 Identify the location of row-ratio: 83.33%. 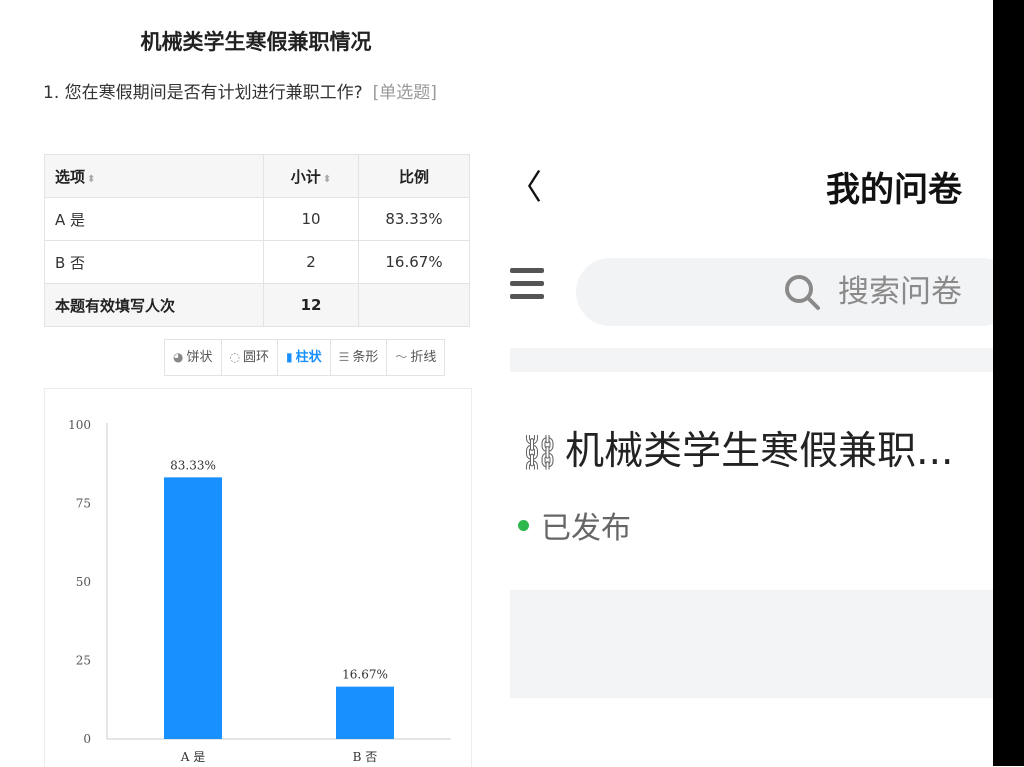
(414, 219).